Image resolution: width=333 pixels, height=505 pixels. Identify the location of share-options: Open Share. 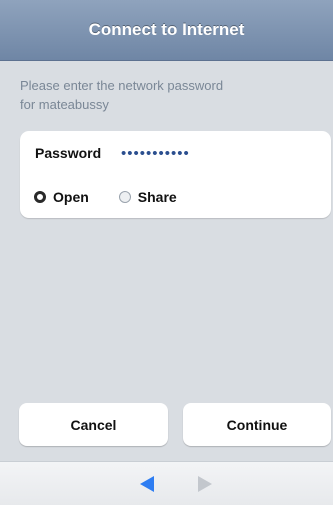
(175, 196).